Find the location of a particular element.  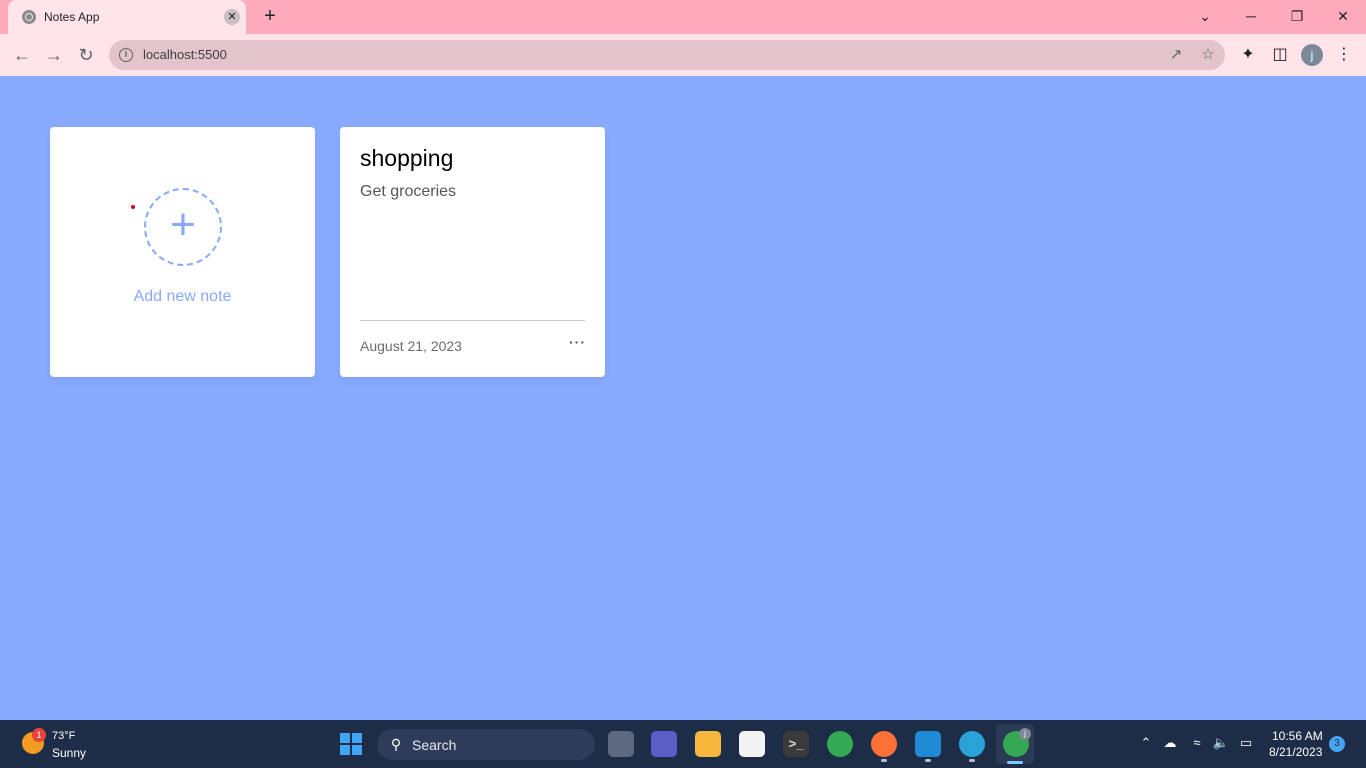

onedrive-cloud-icon: ☁ is located at coordinates (1170, 743).